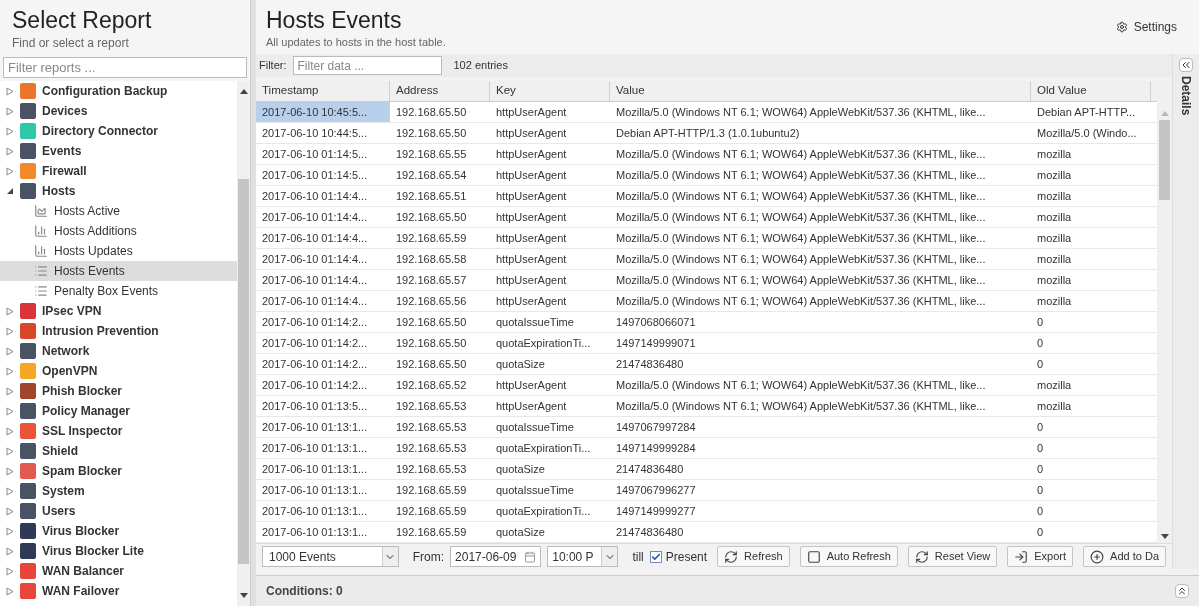  I want to click on tree-item: Hosts Active, so click(118, 211).